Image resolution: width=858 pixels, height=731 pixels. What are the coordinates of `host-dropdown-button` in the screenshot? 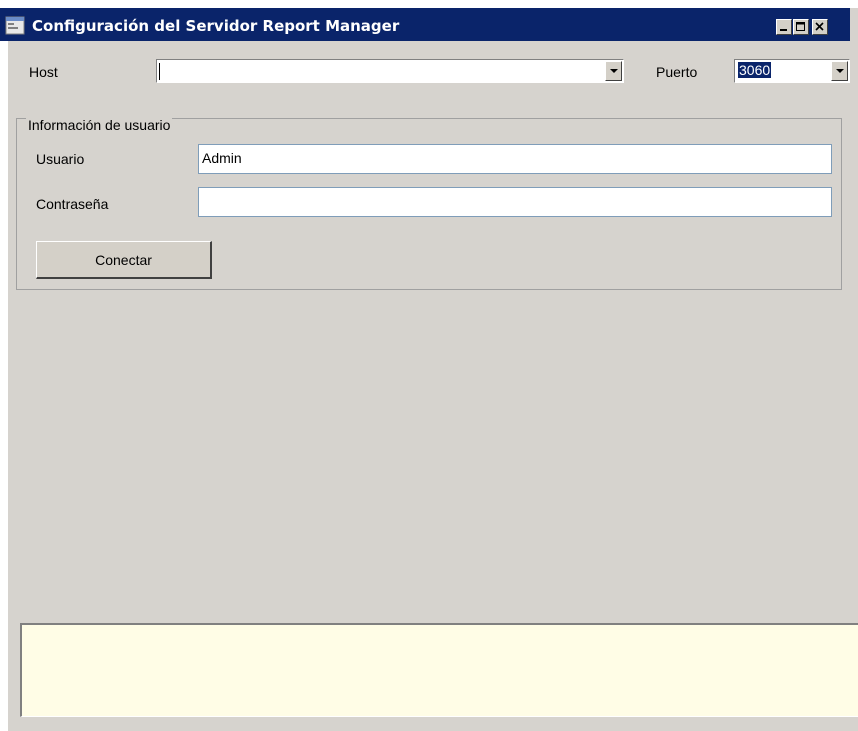 It's located at (613, 71).